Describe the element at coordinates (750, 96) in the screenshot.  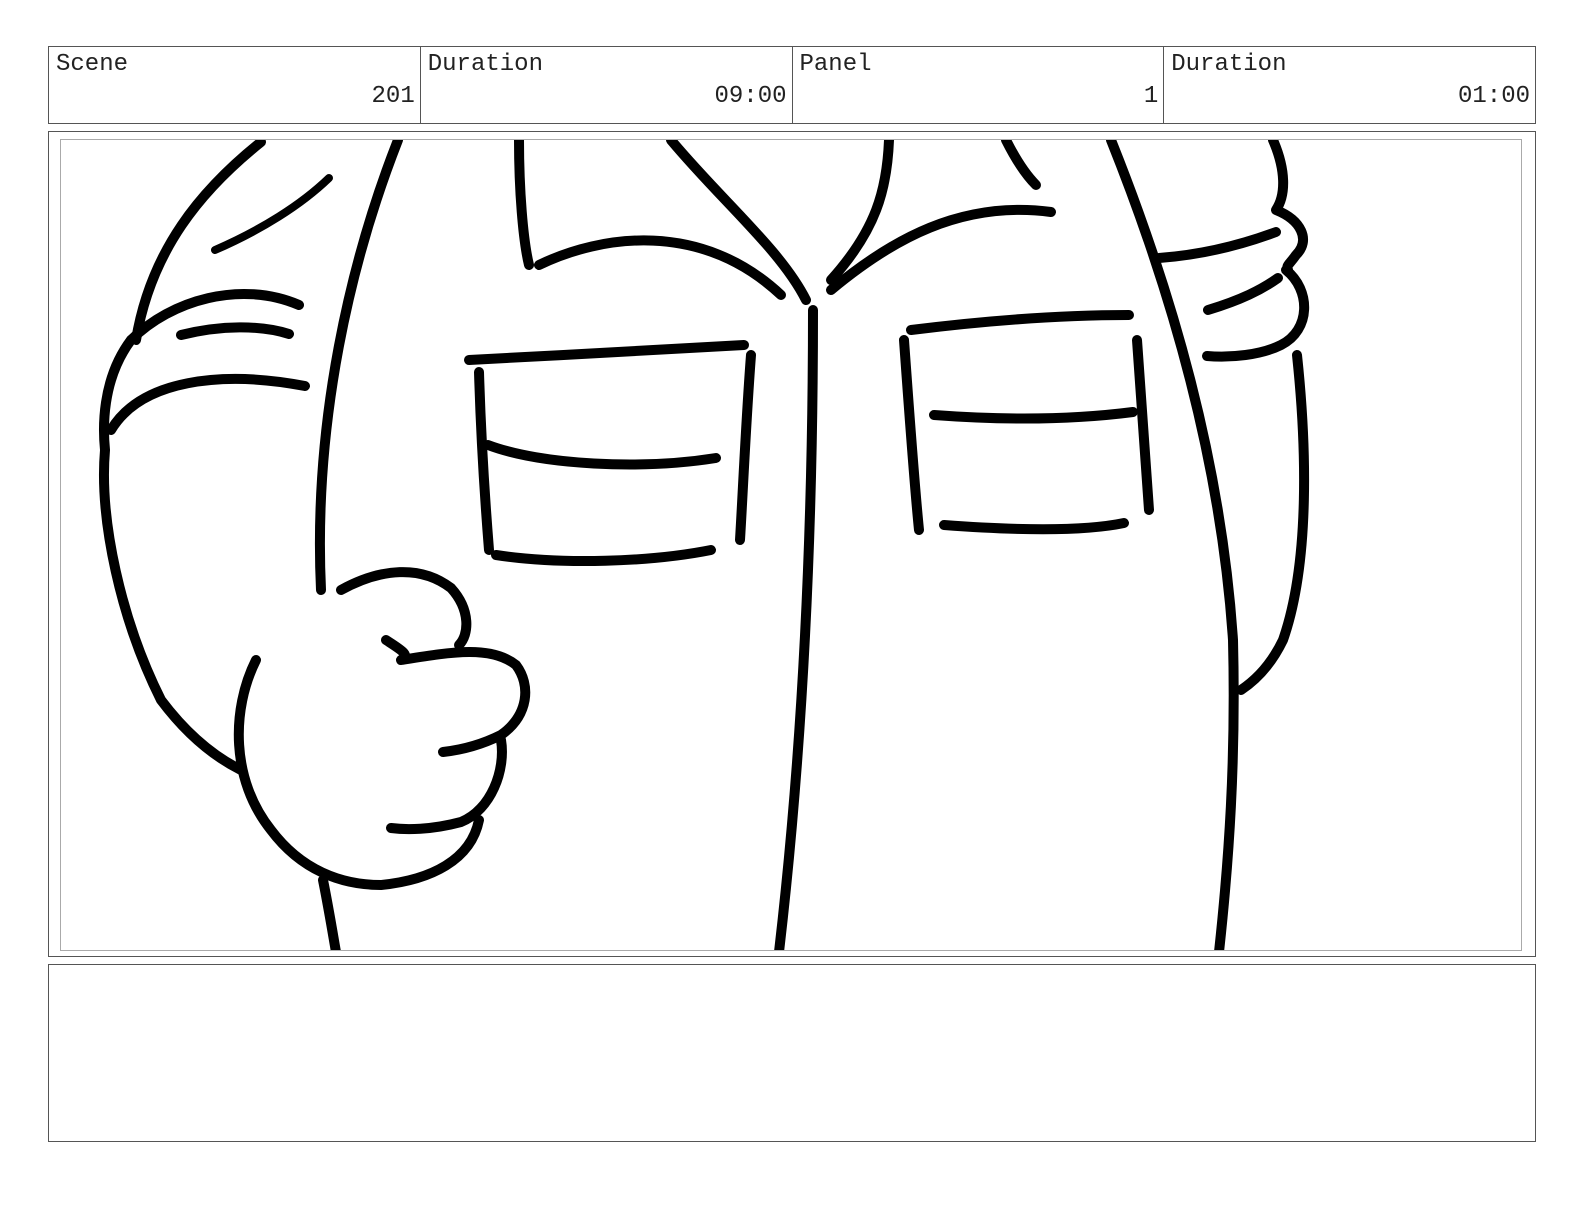
I see `scene-duration-value: 09:00` at that location.